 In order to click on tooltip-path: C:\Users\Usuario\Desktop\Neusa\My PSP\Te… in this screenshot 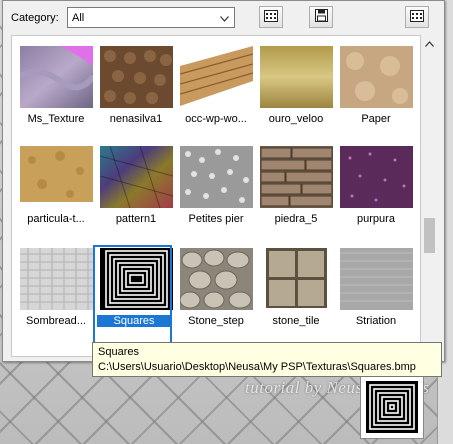, I will do `click(257, 367)`.